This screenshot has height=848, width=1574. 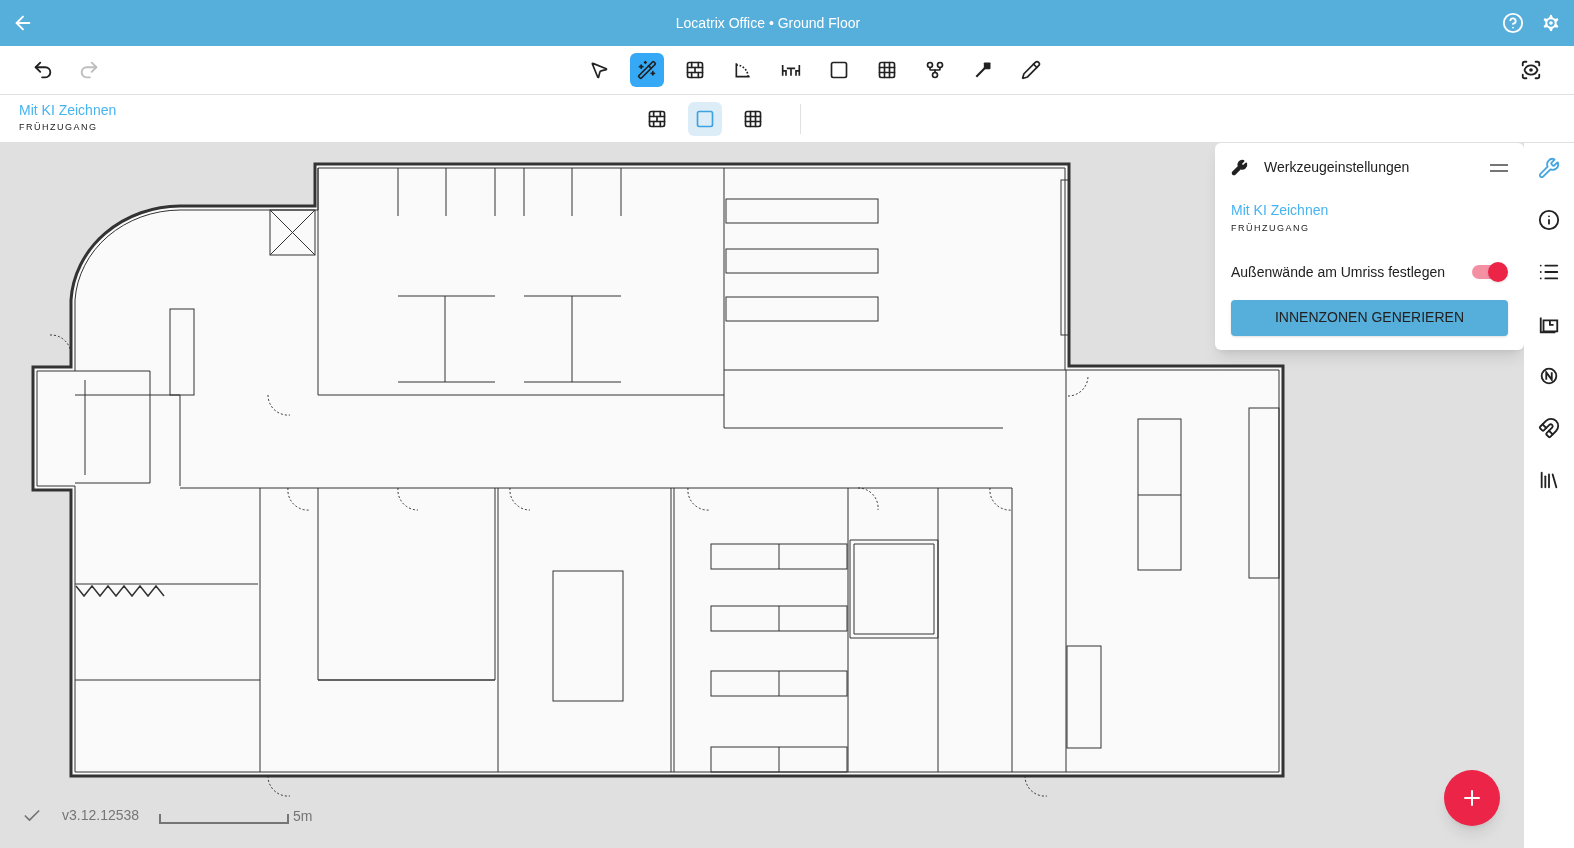 I want to click on magnet-icon, so click(x=1549, y=428).